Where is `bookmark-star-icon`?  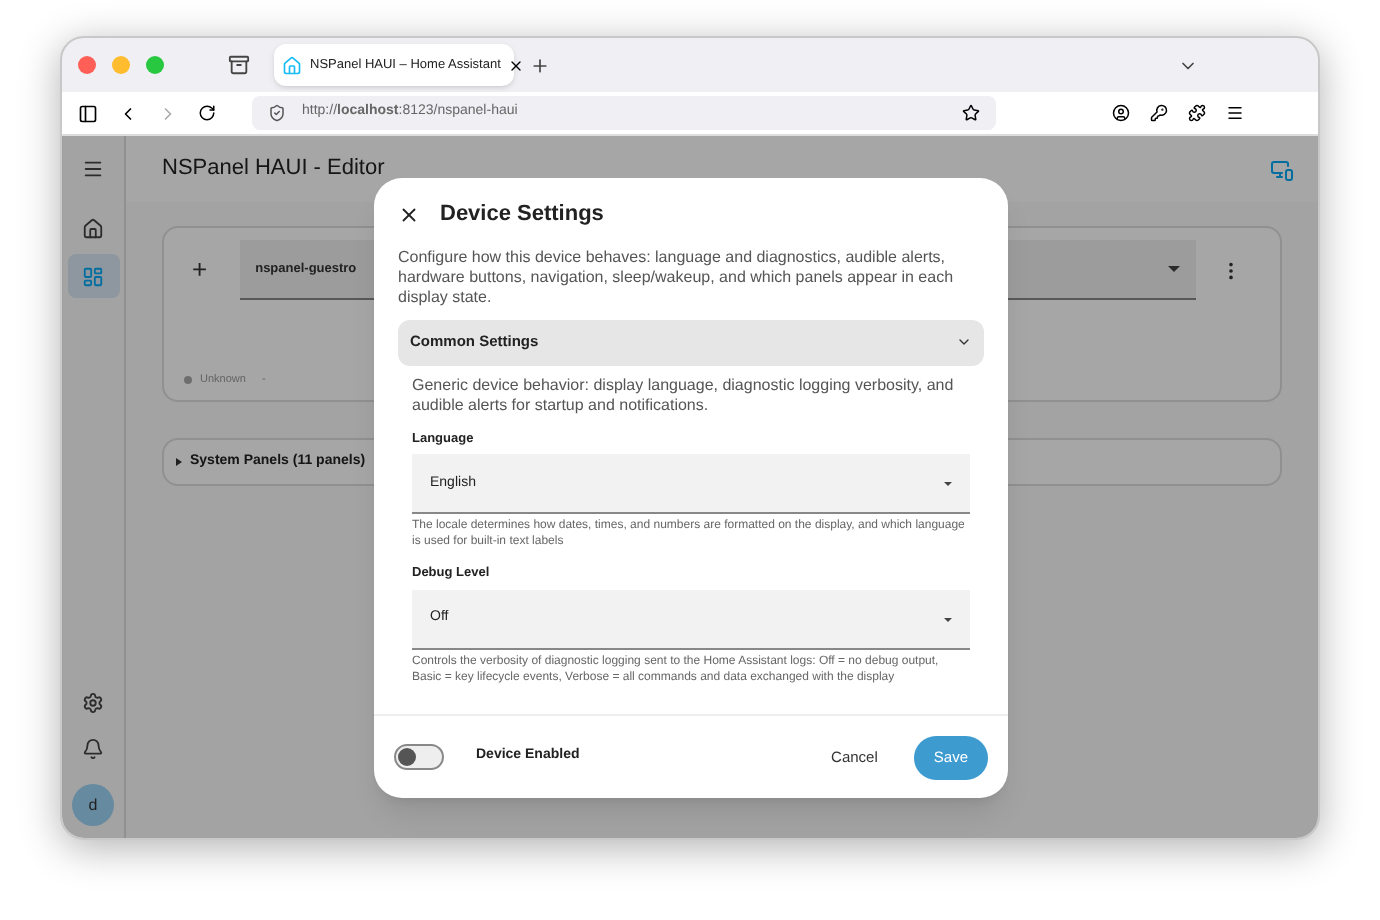
bookmark-star-icon is located at coordinates (971, 113).